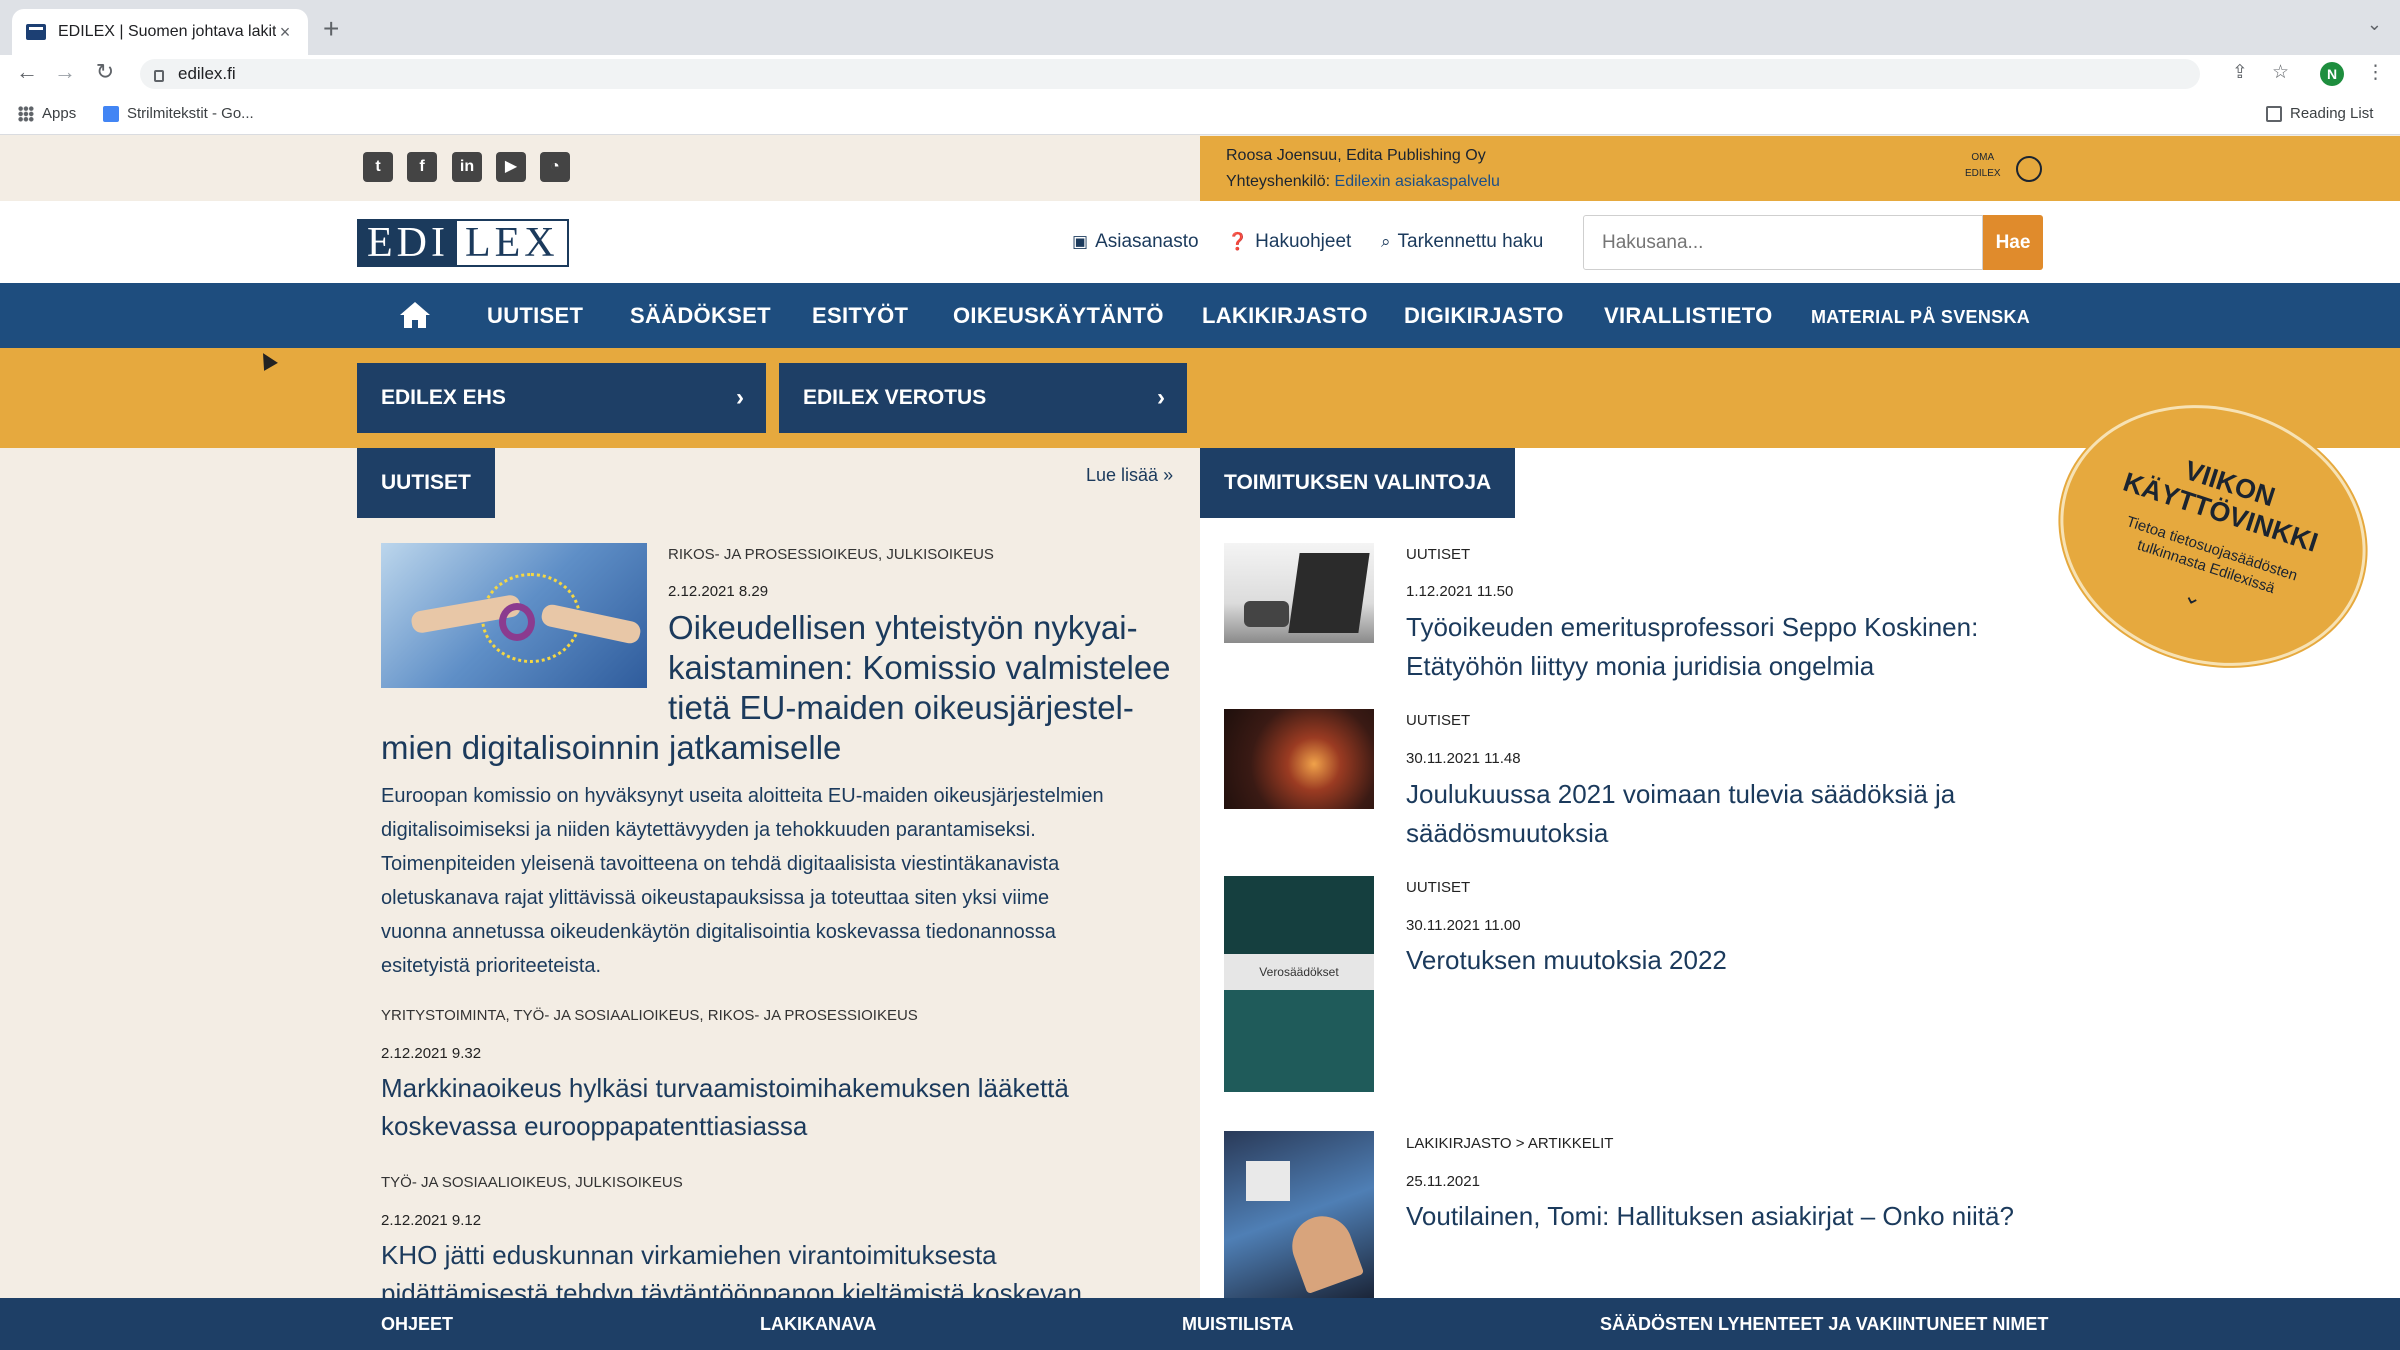 The image size is (2400, 1350). What do you see at coordinates (285, 32) in the screenshot?
I see `close-tab-icon: ×` at bounding box center [285, 32].